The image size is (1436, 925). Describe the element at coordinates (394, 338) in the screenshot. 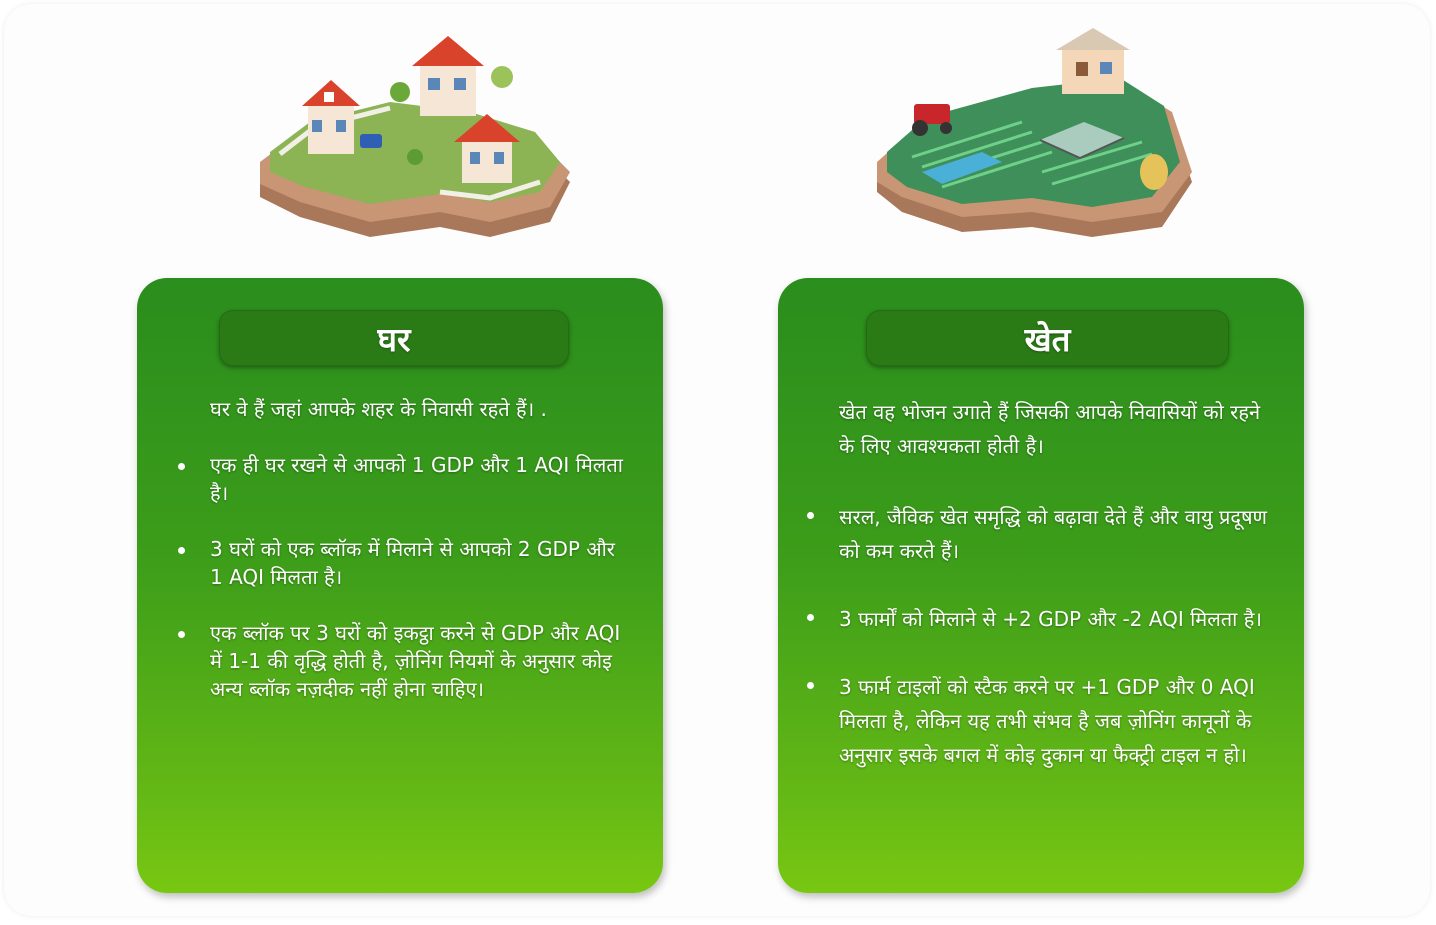

I see `home-card-title: घर` at that location.